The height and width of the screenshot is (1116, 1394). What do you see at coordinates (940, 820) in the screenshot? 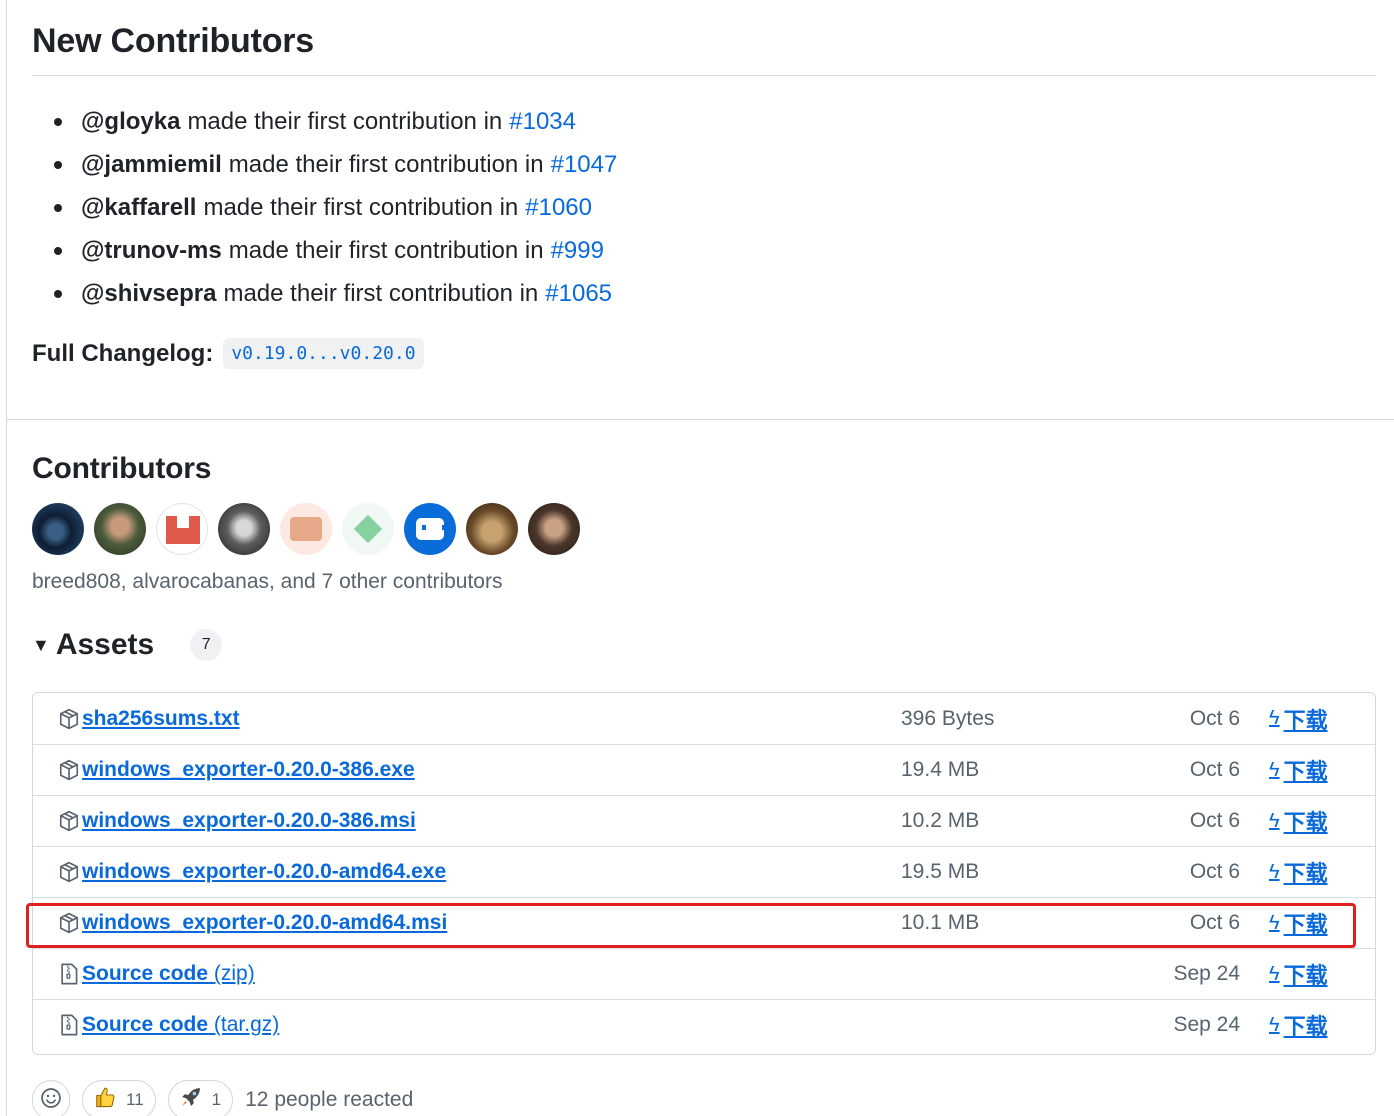
I see `asset-size: 10.2 MB` at bounding box center [940, 820].